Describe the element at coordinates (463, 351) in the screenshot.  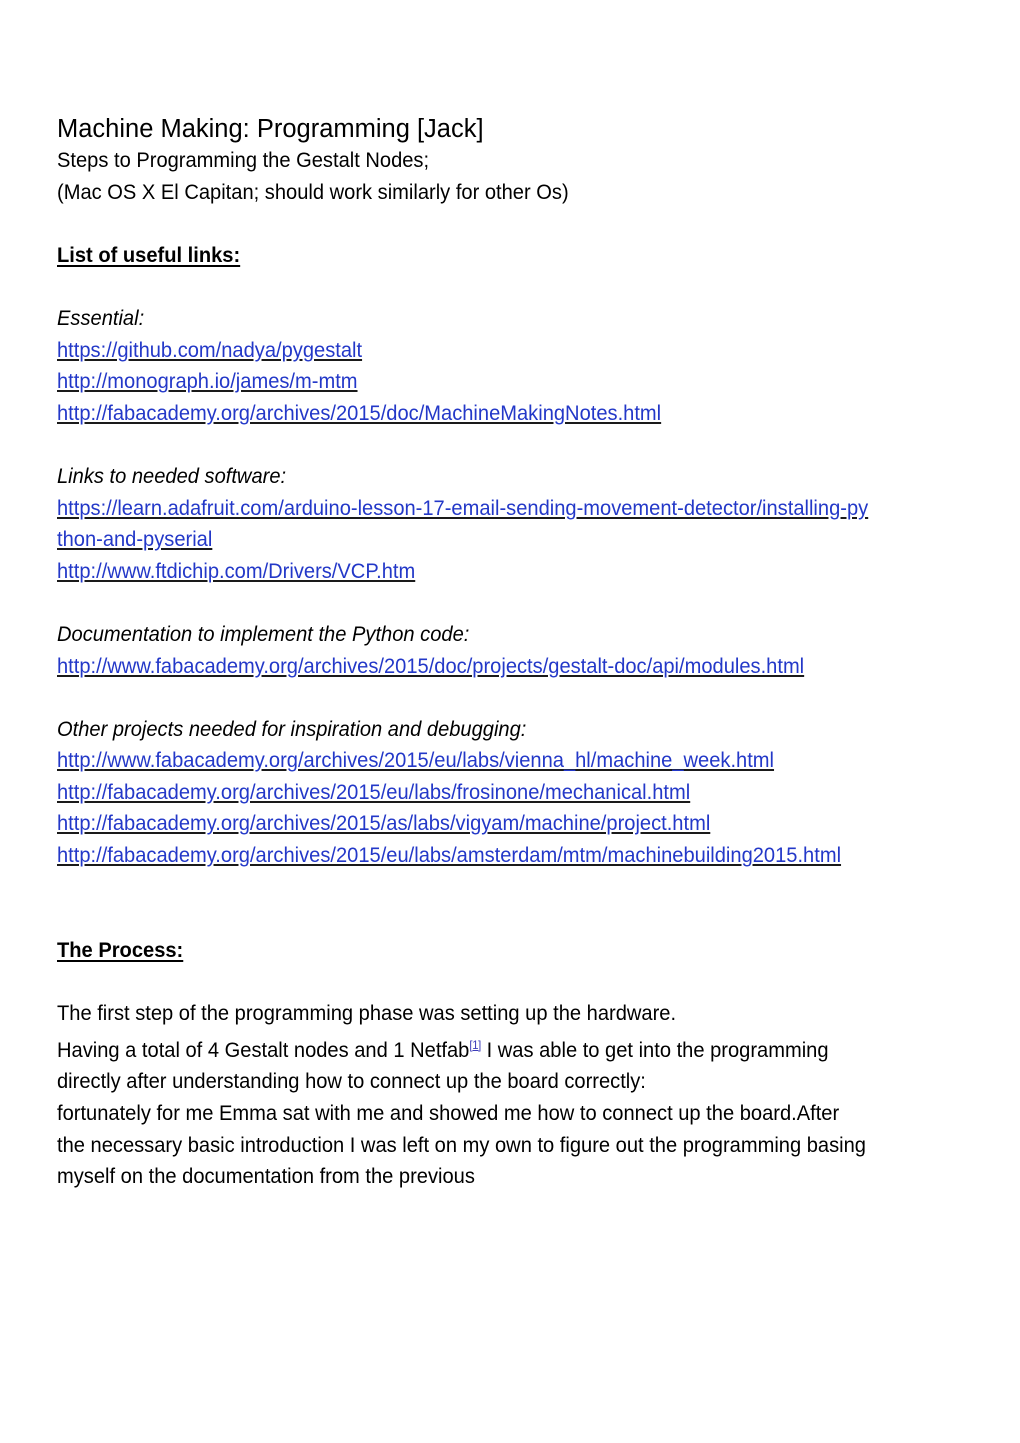
I see `link-item: https://github.com/nadya/pygestalt` at that location.